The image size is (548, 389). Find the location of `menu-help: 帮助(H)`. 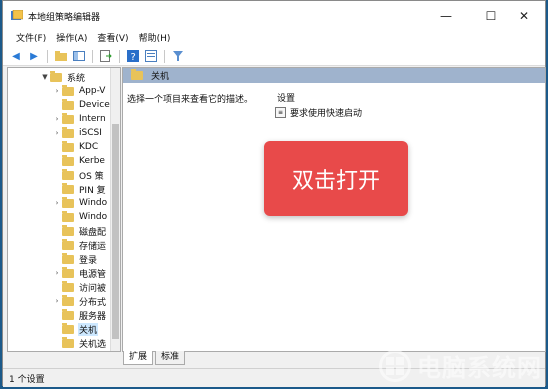

menu-help: 帮助(H) is located at coordinates (155, 39).